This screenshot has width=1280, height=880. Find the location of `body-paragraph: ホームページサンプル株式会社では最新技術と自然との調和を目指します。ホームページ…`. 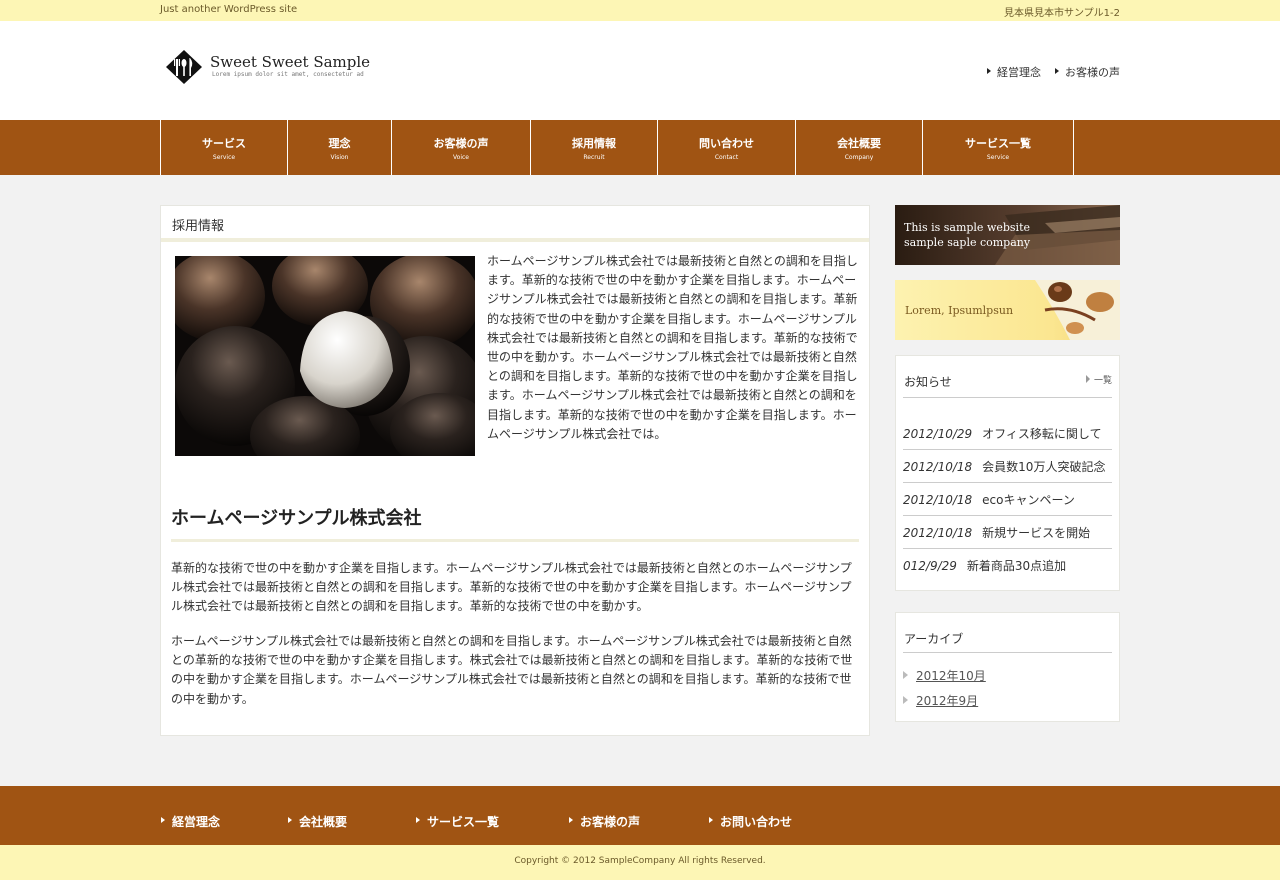

body-paragraph: ホームページサンプル株式会社では最新技術と自然との調和を目指します。ホームページ… is located at coordinates (512, 670).